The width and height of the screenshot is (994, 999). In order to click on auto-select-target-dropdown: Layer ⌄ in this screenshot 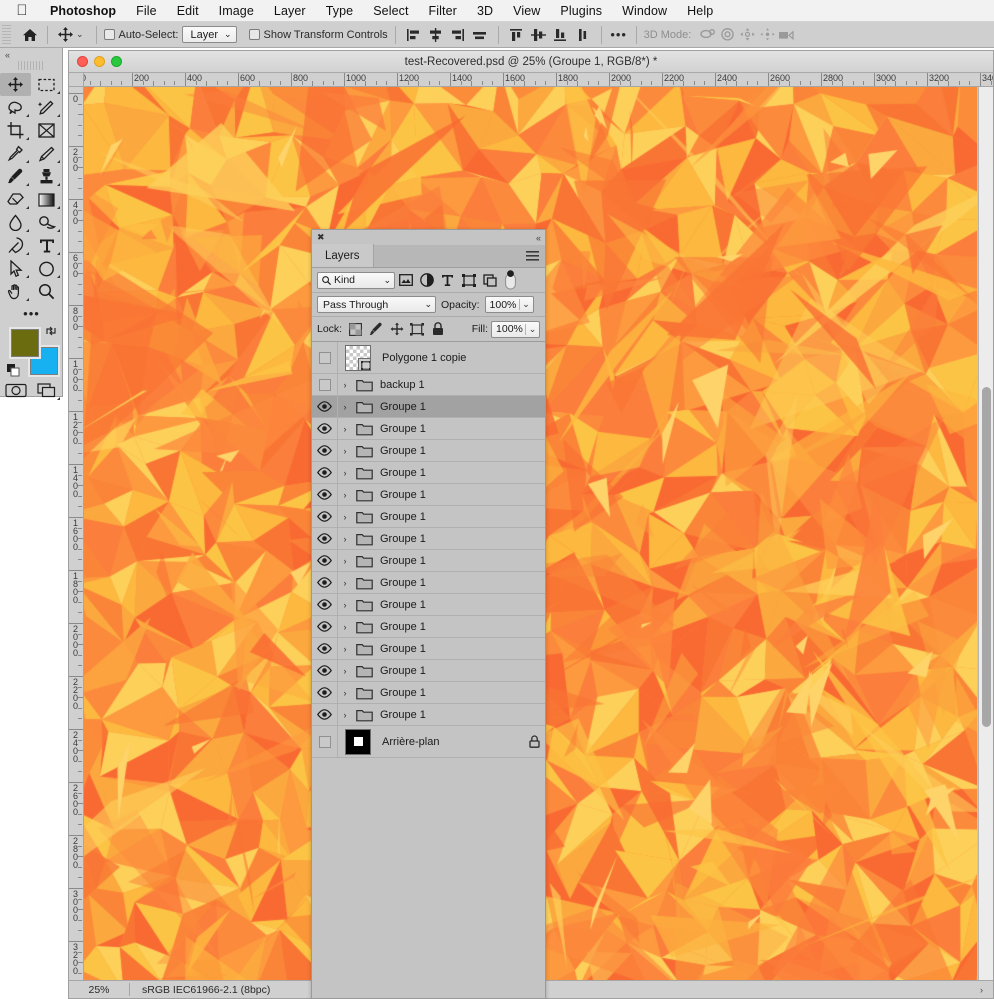, I will do `click(209, 34)`.